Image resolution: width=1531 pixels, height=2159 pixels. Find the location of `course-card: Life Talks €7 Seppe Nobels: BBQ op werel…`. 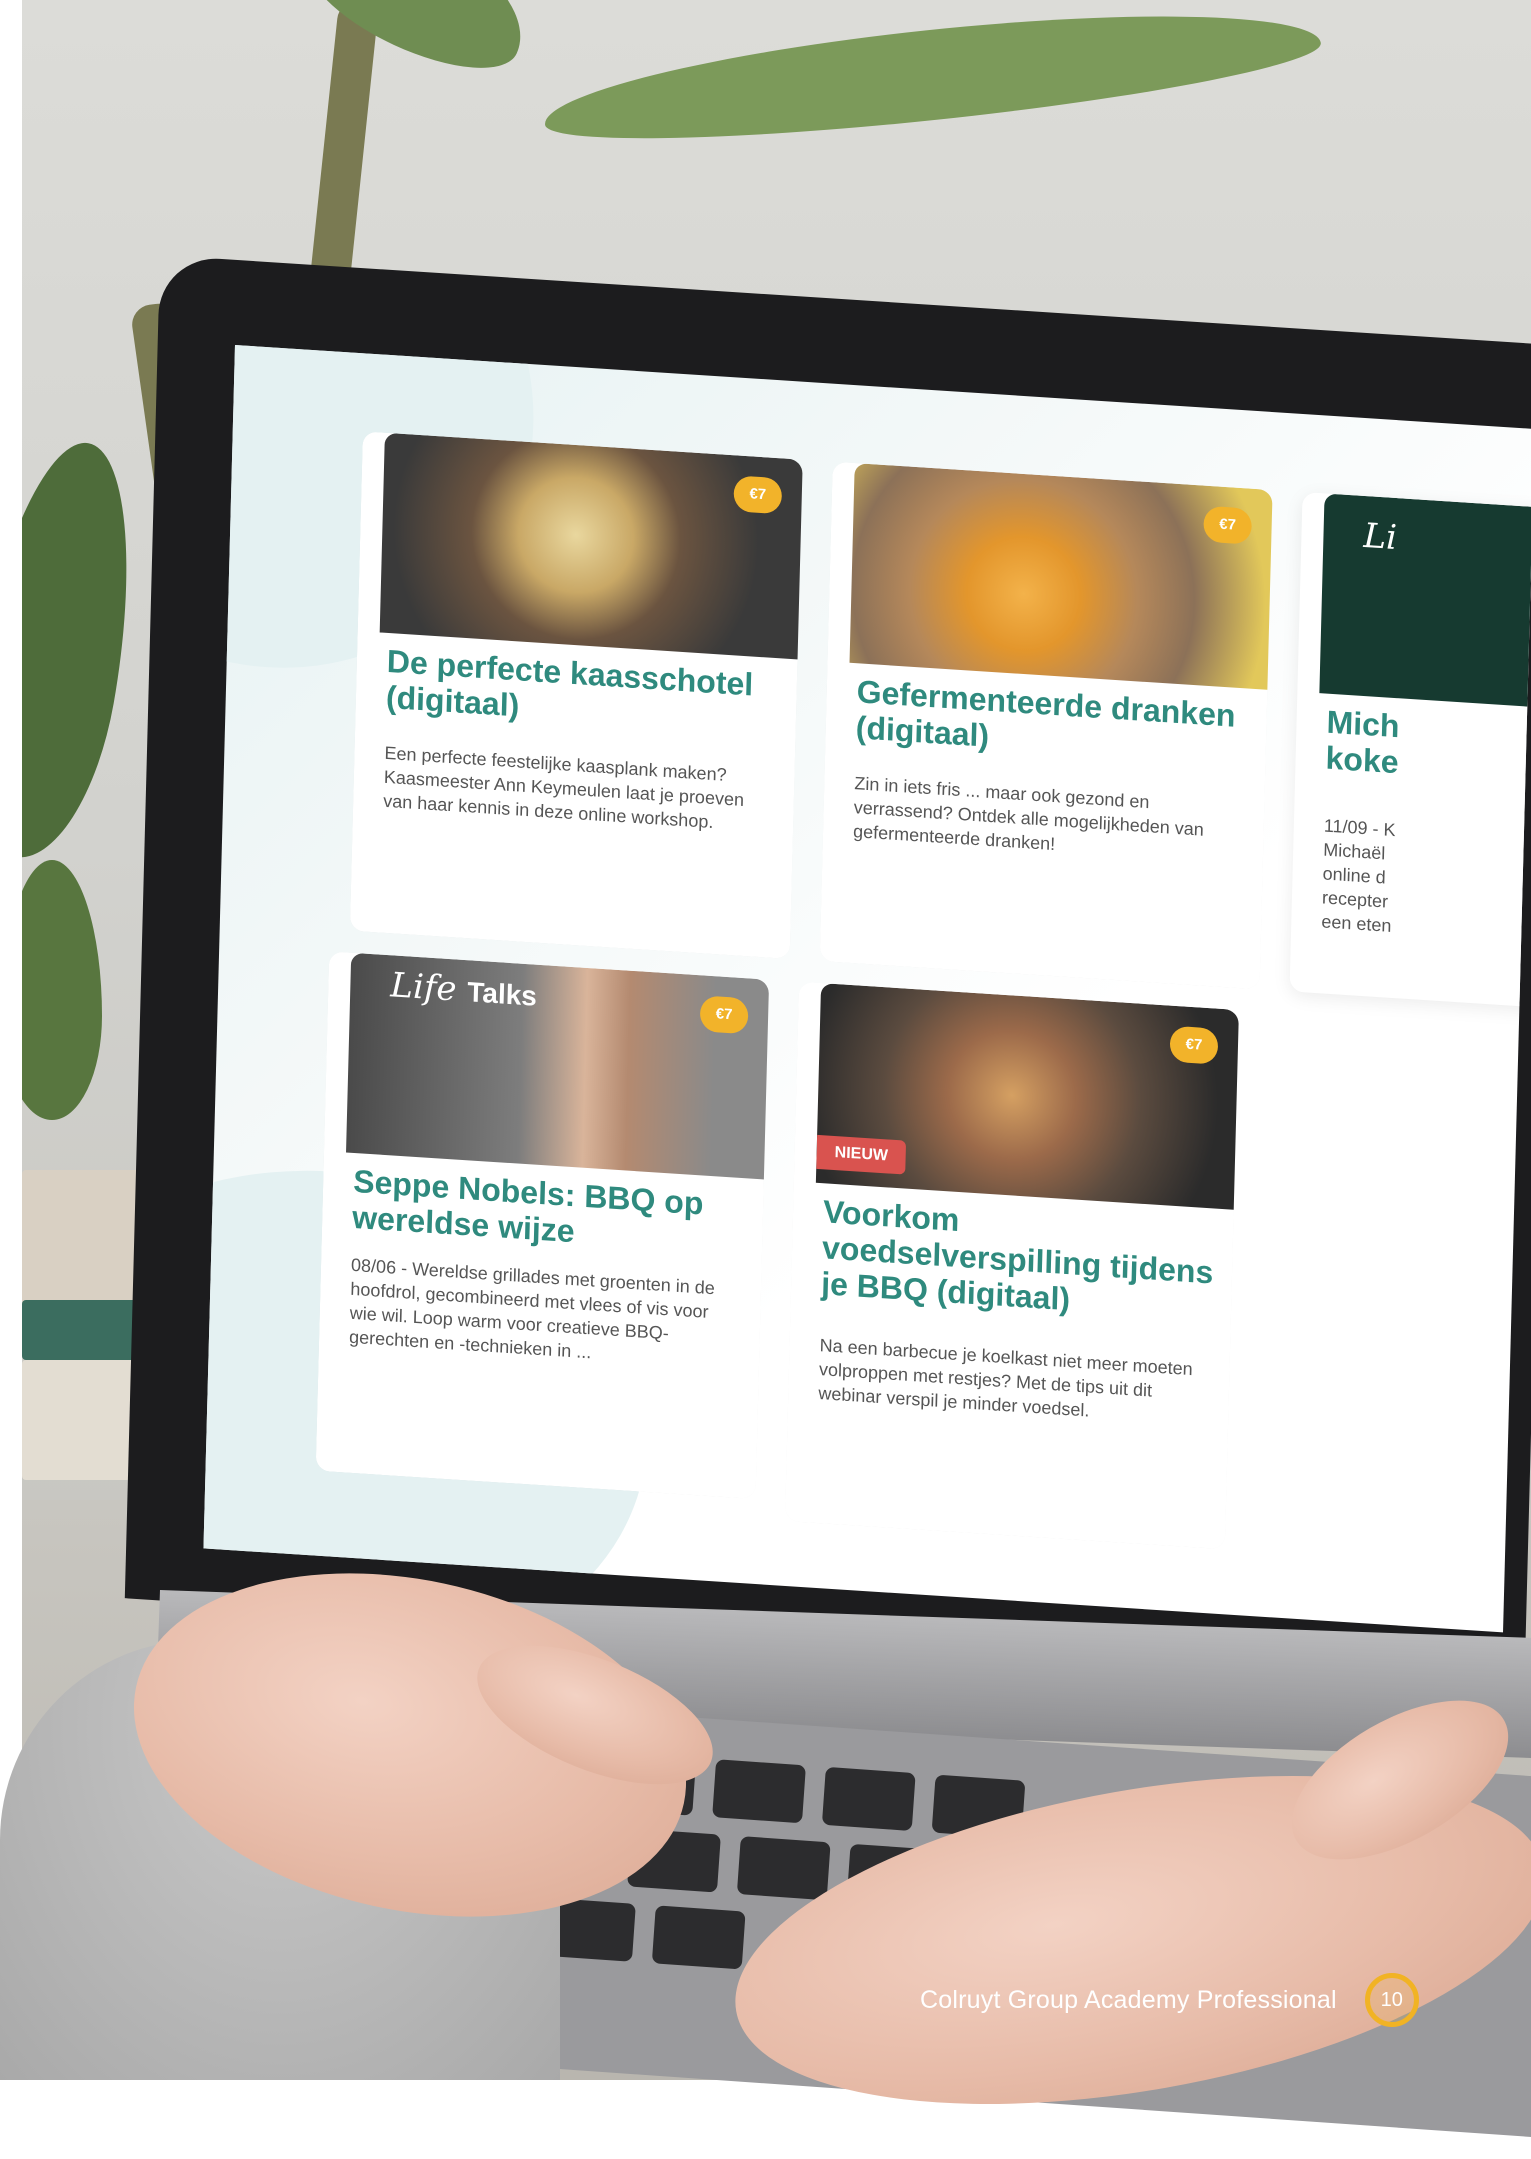

course-card: Life Talks €7 Seppe Nobels: BBQ op werel… is located at coordinates (542, 1225).